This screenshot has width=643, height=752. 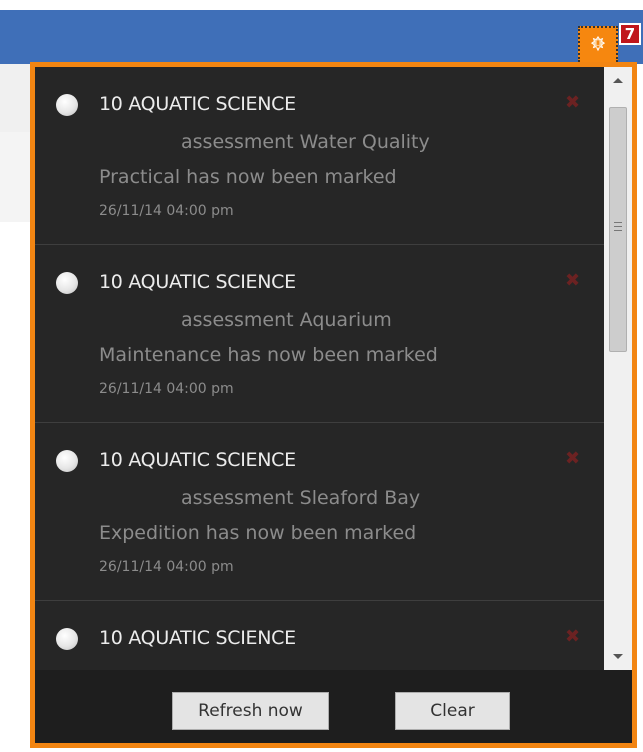 What do you see at coordinates (248, 177) in the screenshot?
I see `notification-message: Practical has now been marked` at bounding box center [248, 177].